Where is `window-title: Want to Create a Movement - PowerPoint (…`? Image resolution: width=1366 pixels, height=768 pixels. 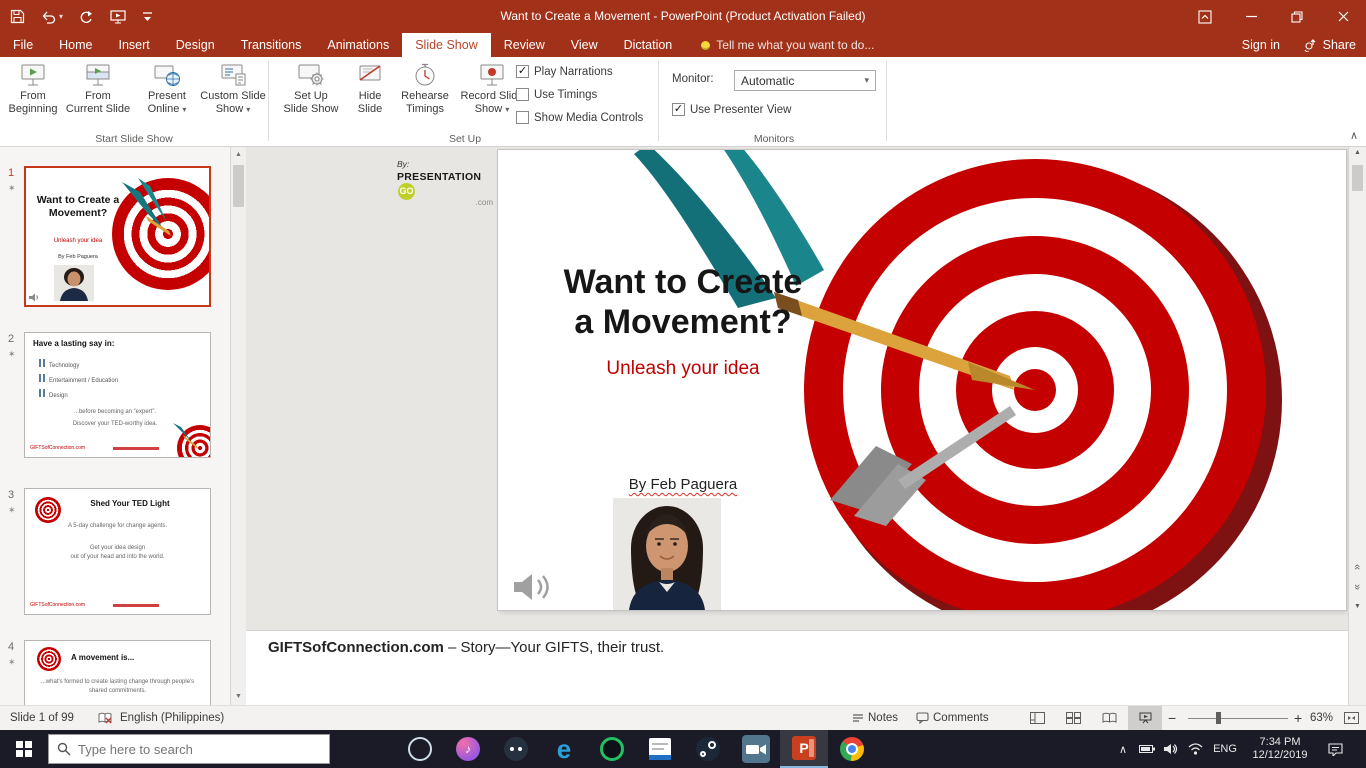 window-title: Want to Create a Movement - PowerPoint (… is located at coordinates (683, 16).